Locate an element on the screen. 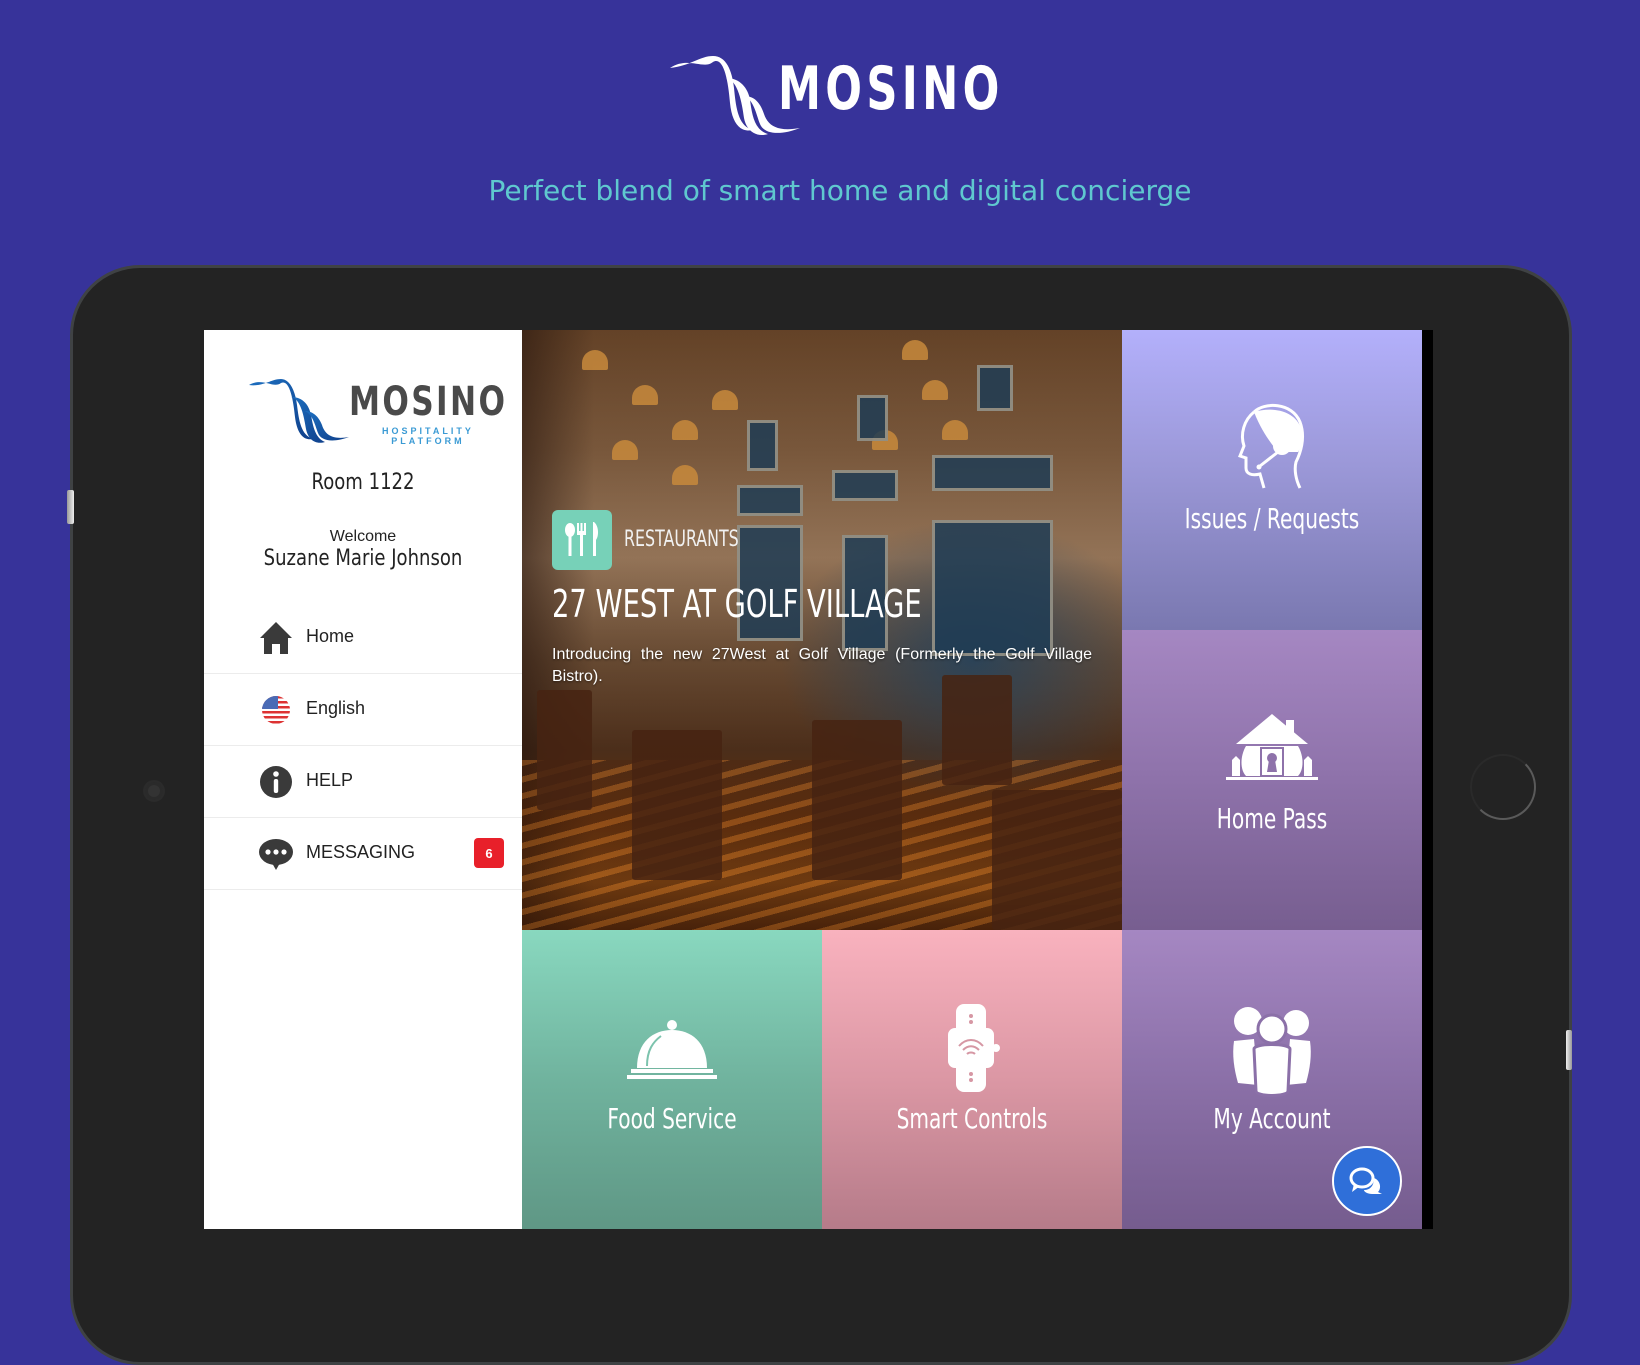 The width and height of the screenshot is (1640, 1365). sidebar-item-label: English is located at coordinates (336, 708).